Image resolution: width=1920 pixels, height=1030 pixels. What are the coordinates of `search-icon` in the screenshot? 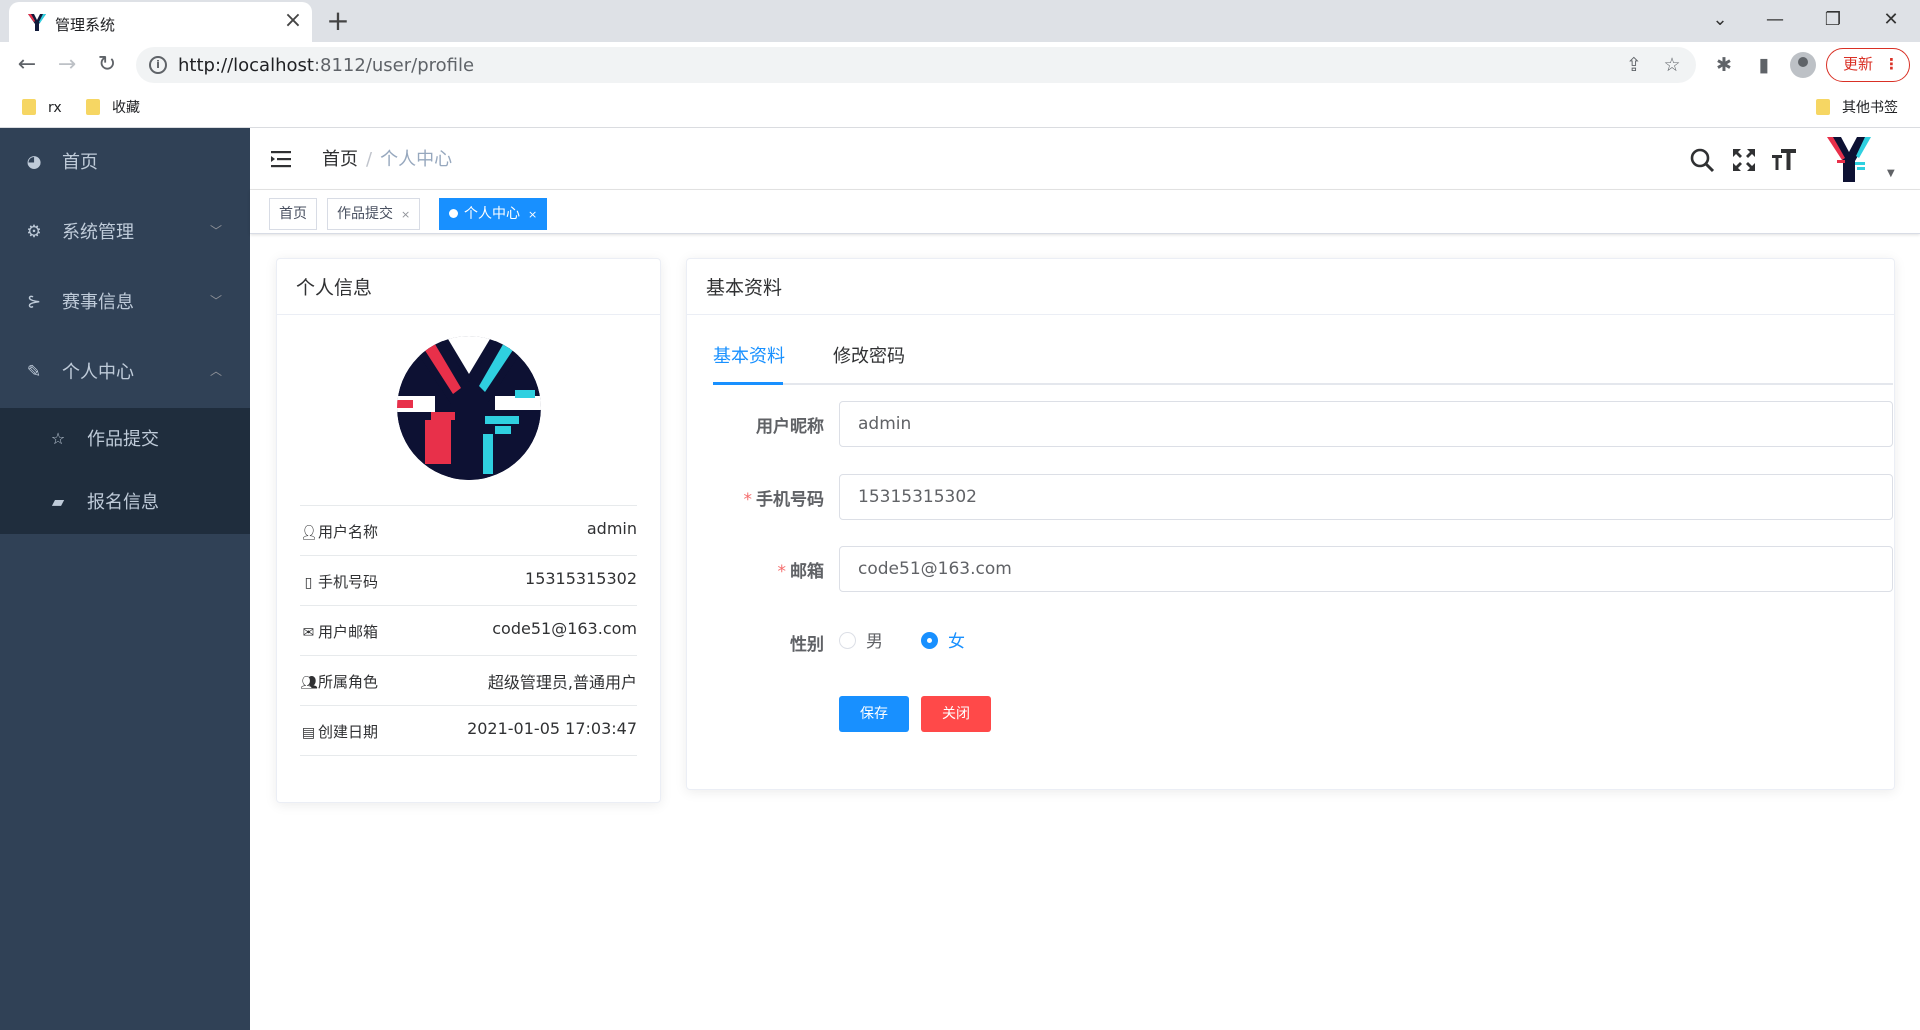 It's located at (1702, 160).